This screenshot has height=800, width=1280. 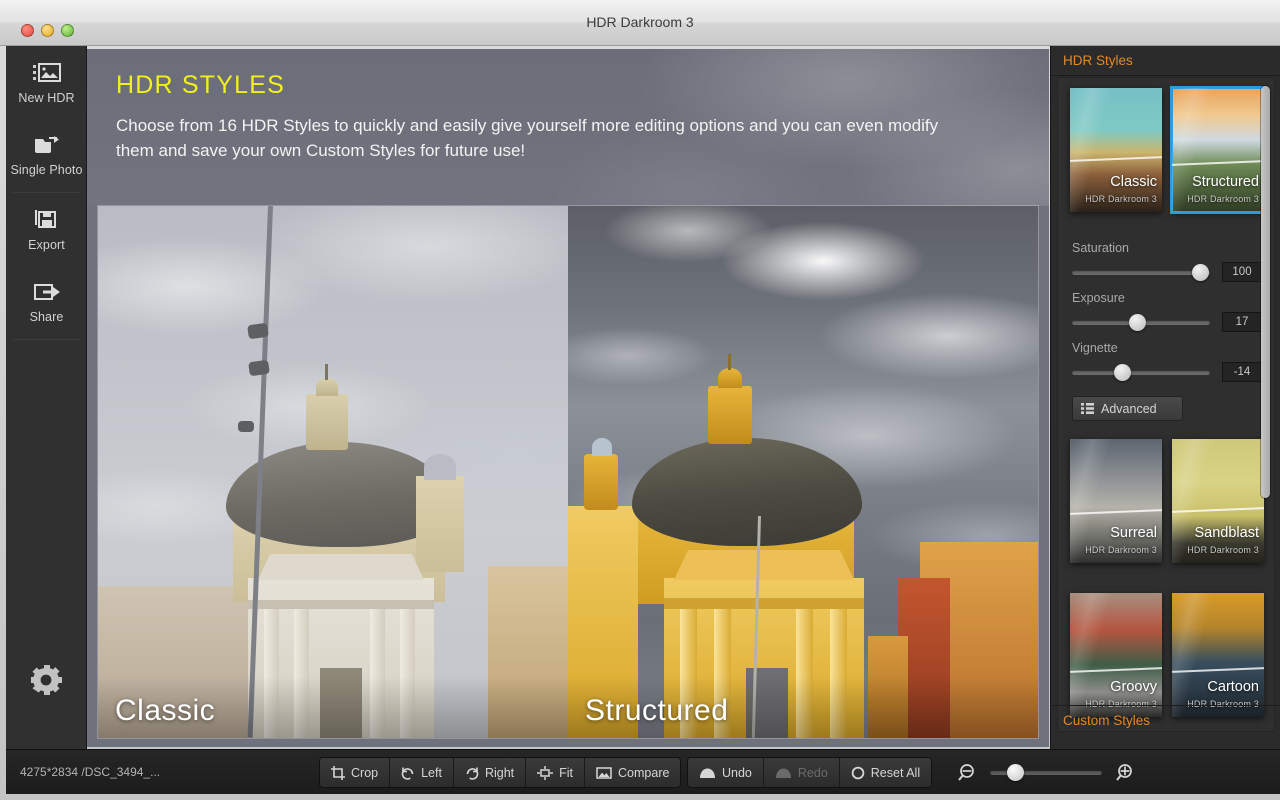 I want to click on compare-icon, so click(x=604, y=773).